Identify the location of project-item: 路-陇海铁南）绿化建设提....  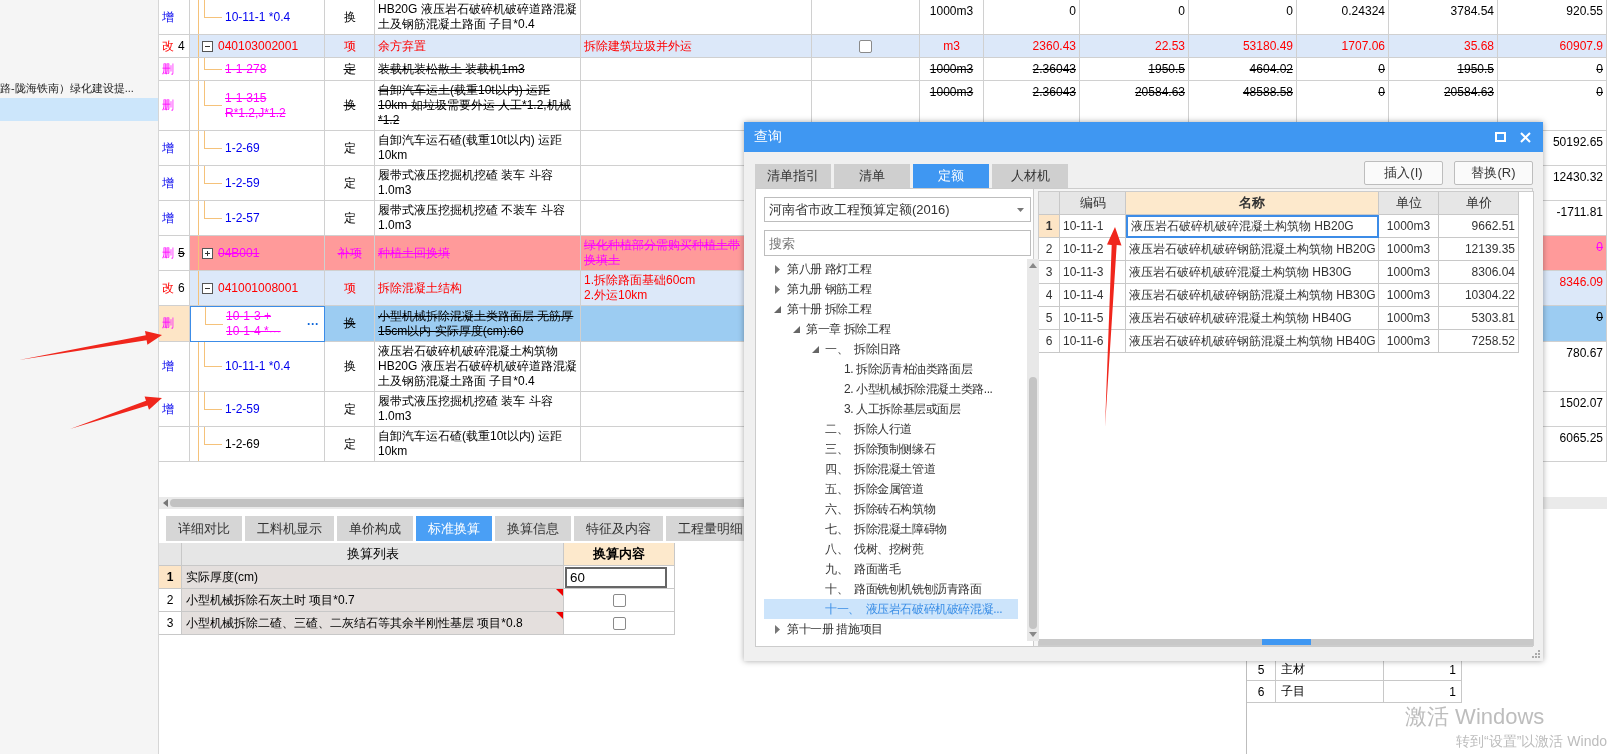
(79, 88).